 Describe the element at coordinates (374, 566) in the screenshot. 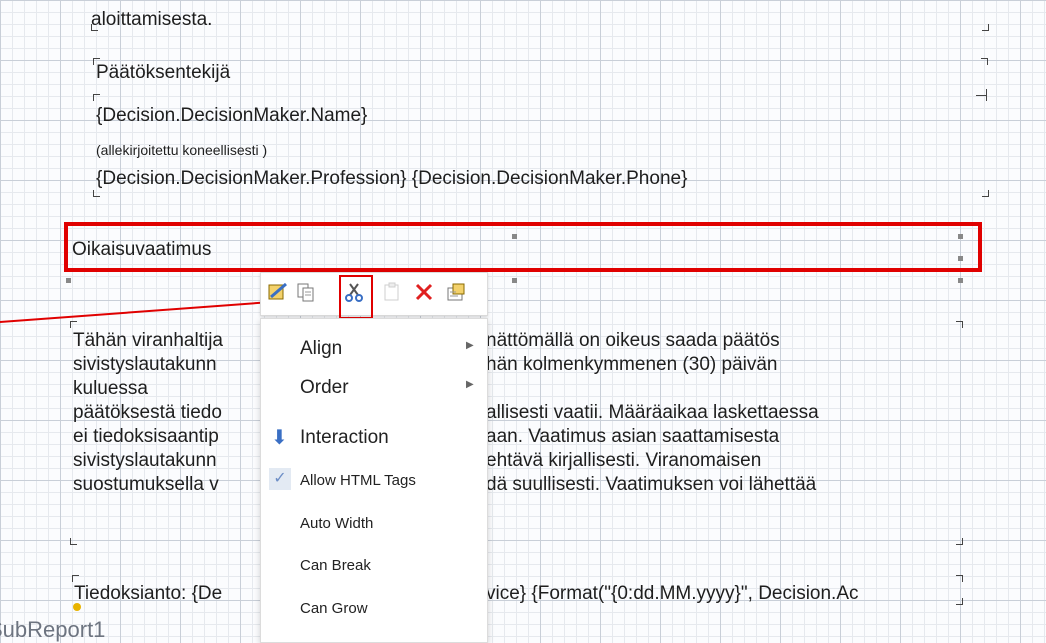

I see `menu-item-can-break: Can Break` at that location.